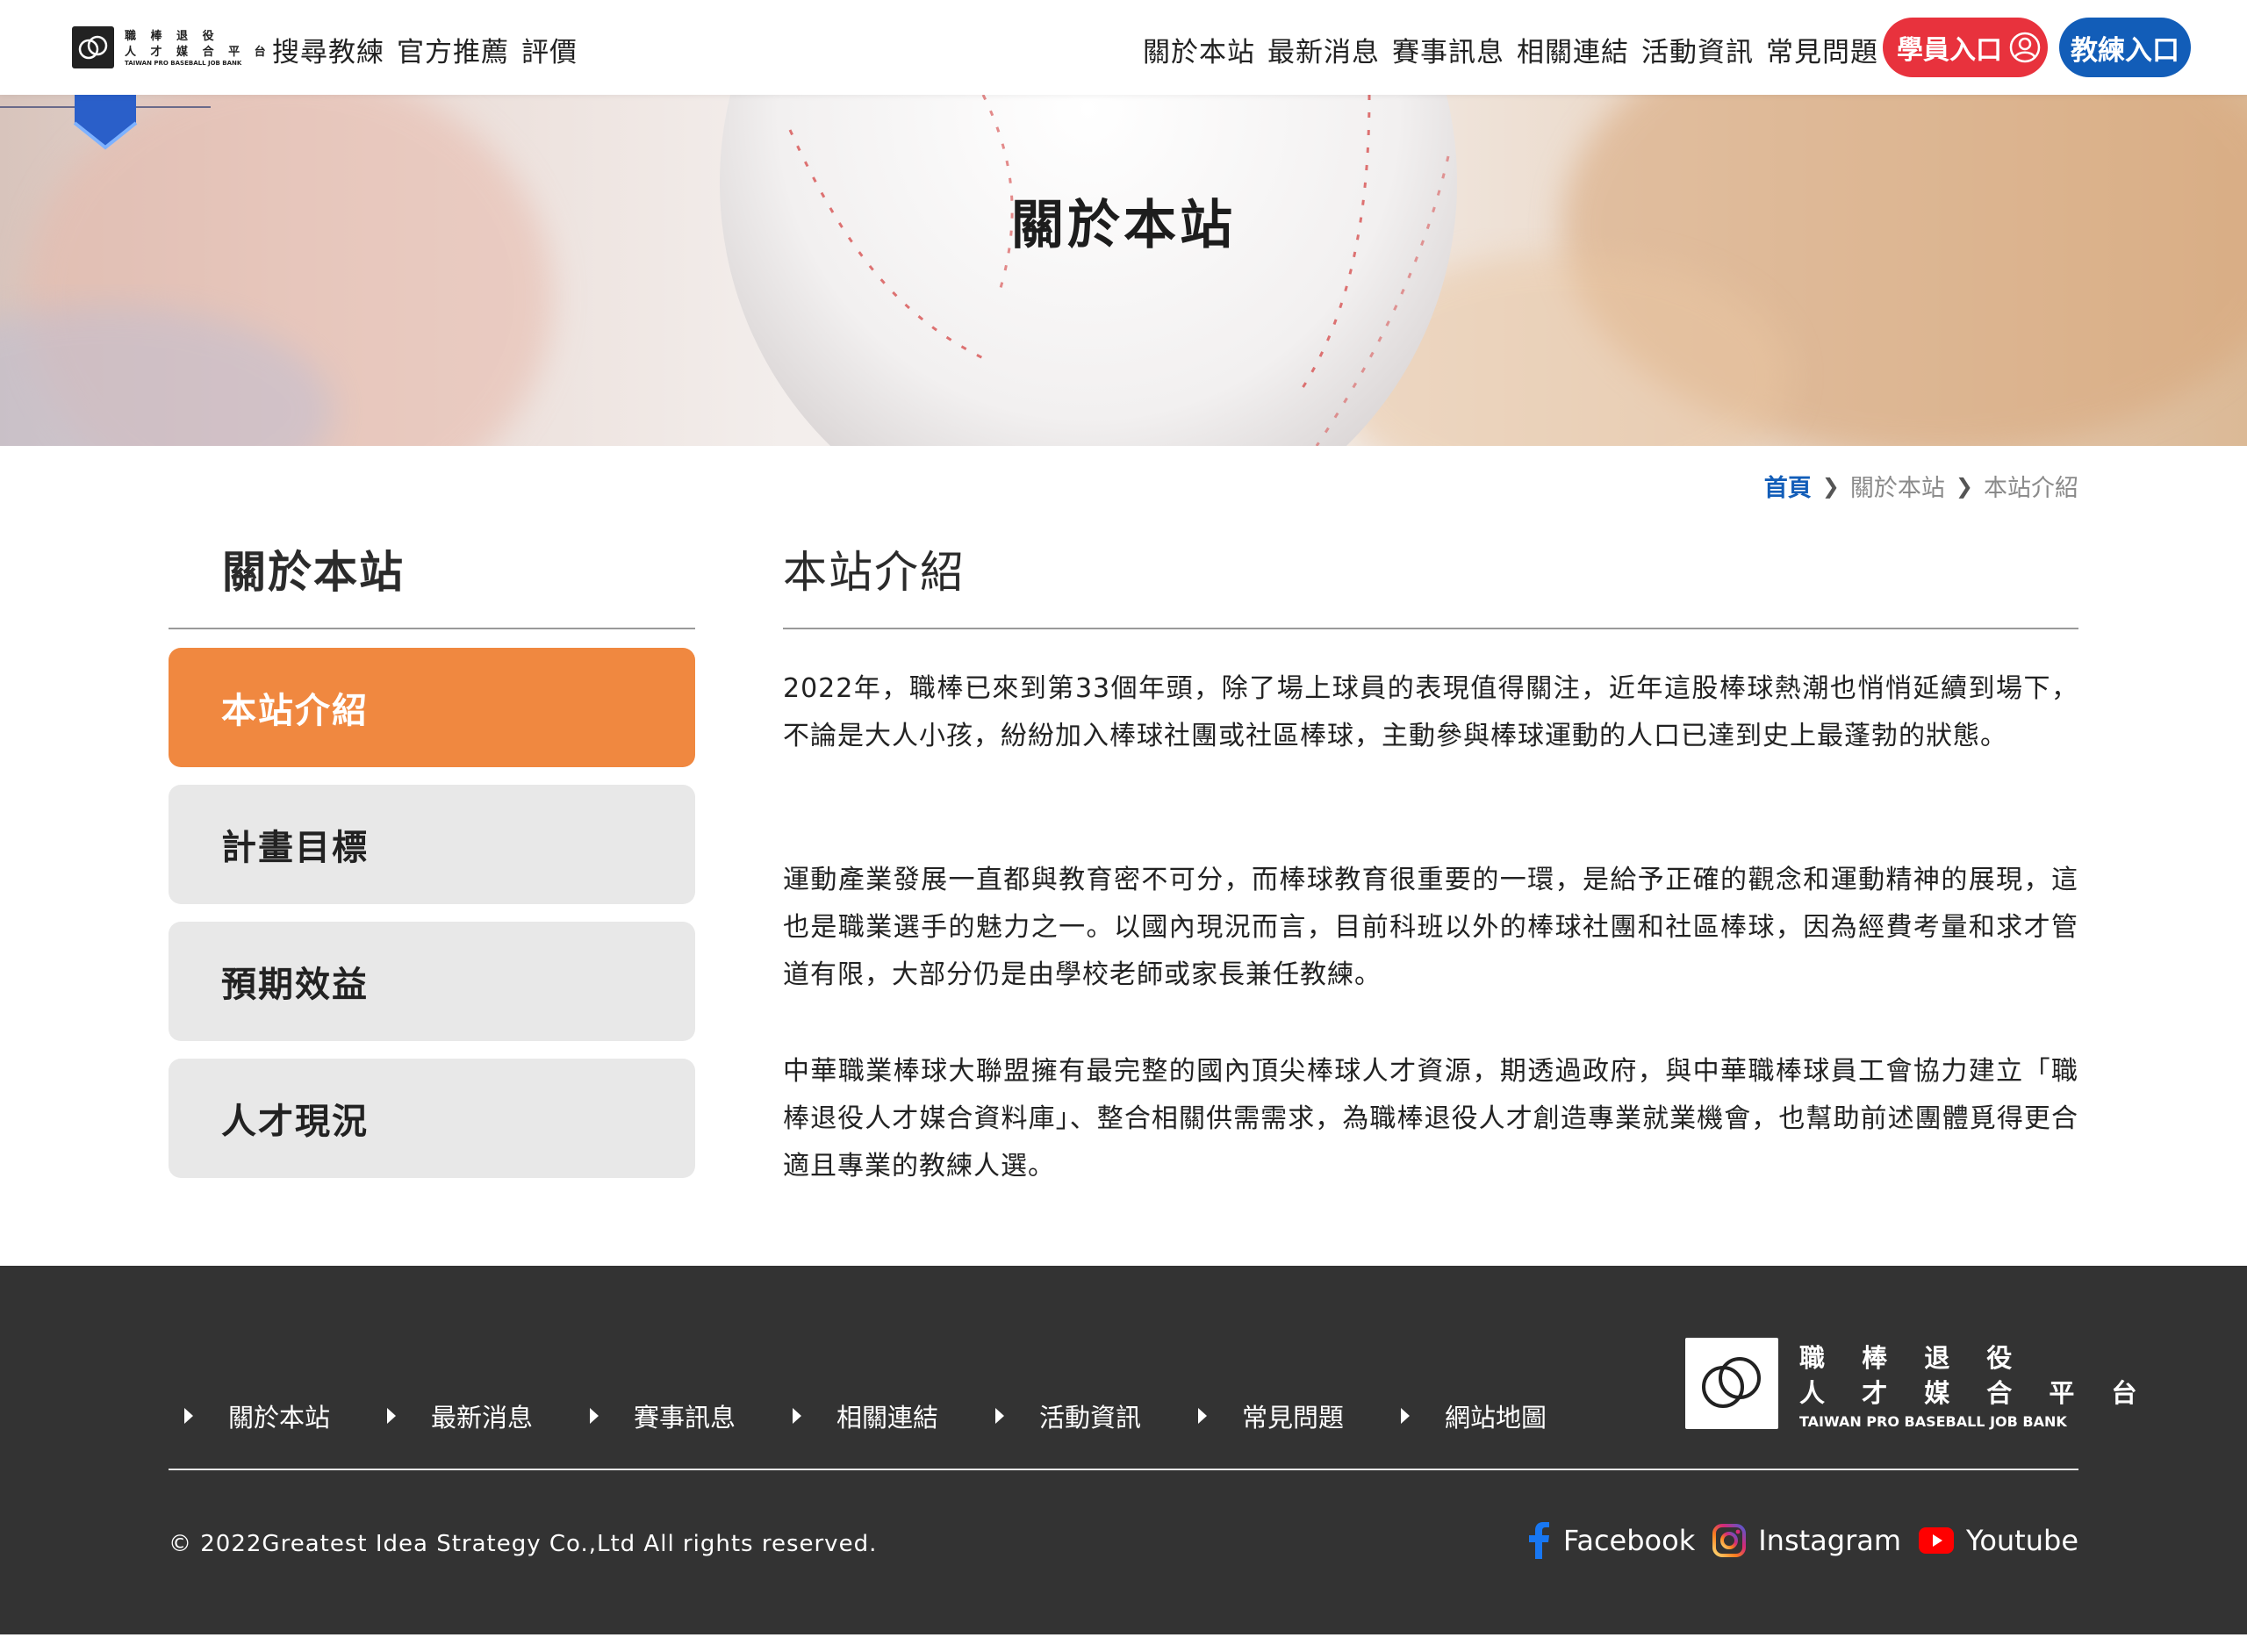 This screenshot has height=1652, width=2247. I want to click on footer-link-activities: 活動資訊, so click(1081, 1416).